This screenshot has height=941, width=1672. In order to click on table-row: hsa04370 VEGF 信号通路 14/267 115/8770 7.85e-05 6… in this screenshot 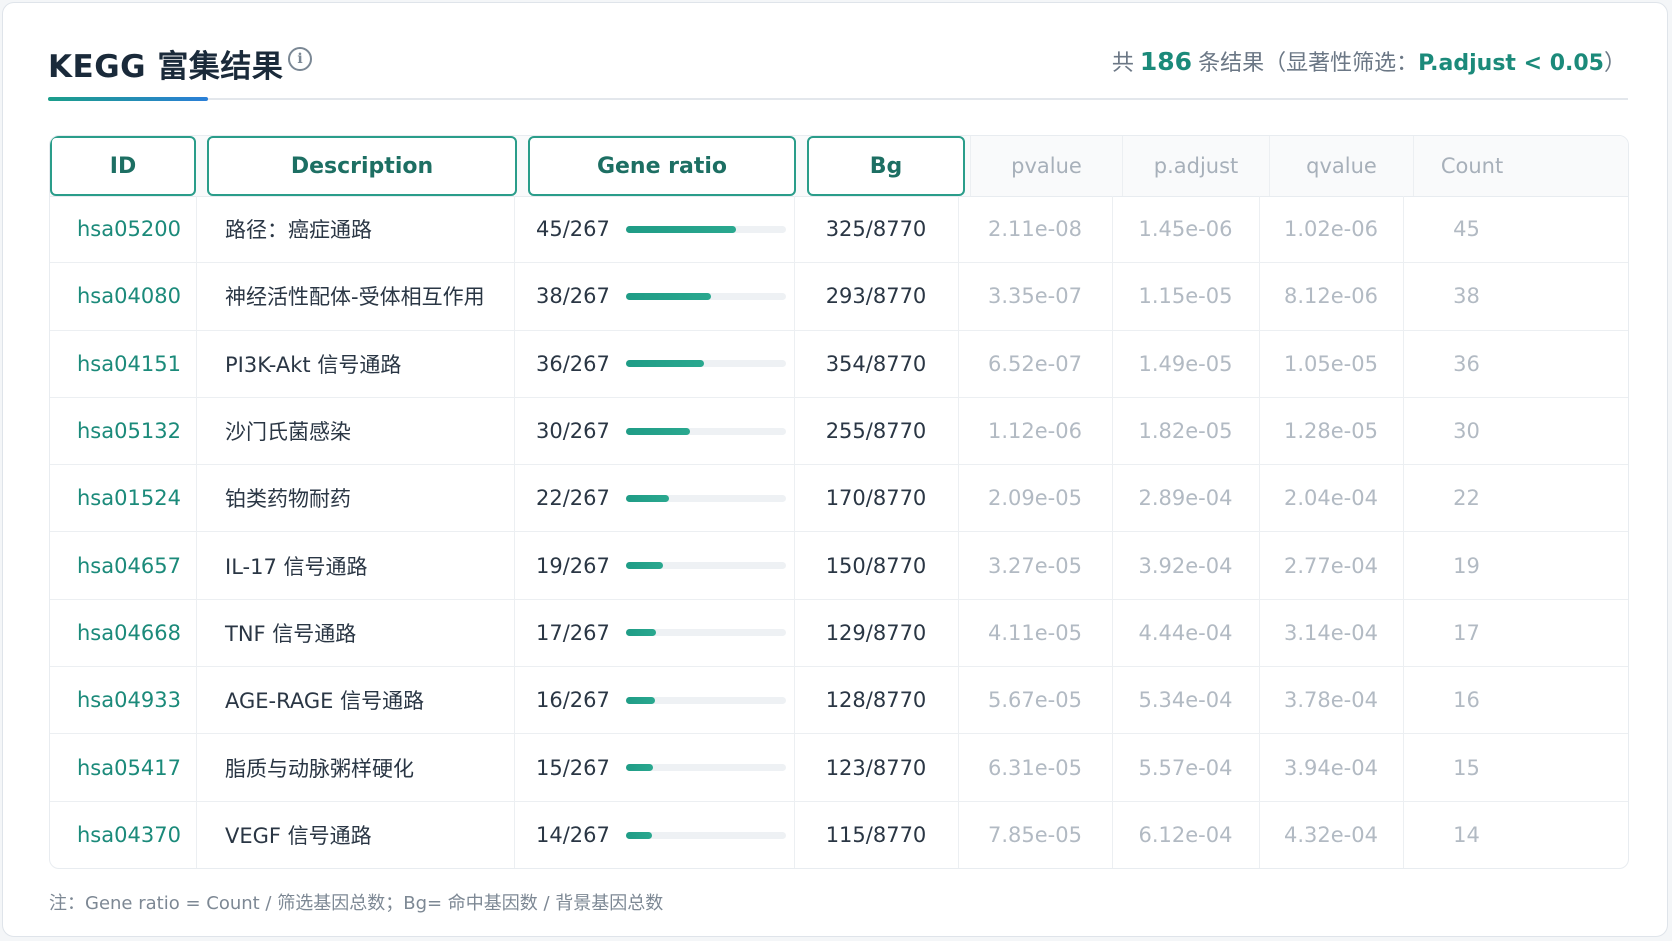, I will do `click(839, 834)`.